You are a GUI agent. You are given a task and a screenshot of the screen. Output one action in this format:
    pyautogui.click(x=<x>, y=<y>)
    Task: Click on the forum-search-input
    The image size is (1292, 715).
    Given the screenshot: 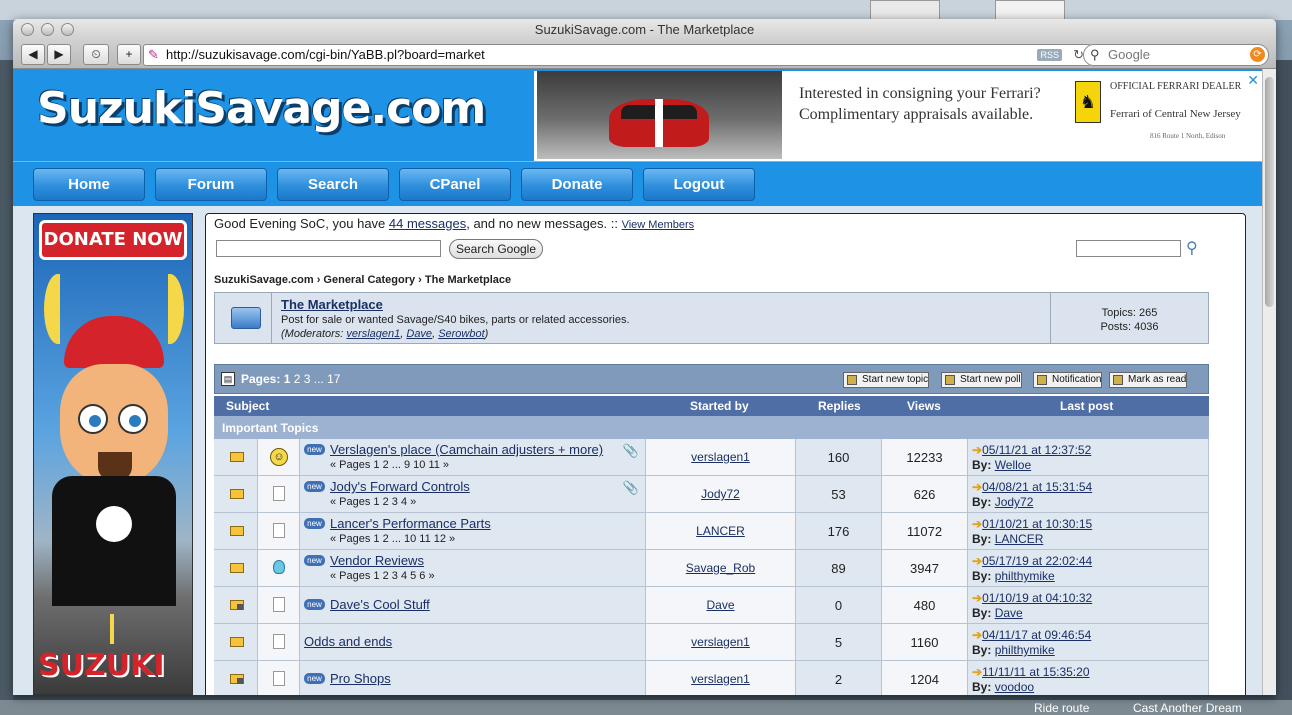 What is the action you would take?
    pyautogui.click(x=1128, y=248)
    